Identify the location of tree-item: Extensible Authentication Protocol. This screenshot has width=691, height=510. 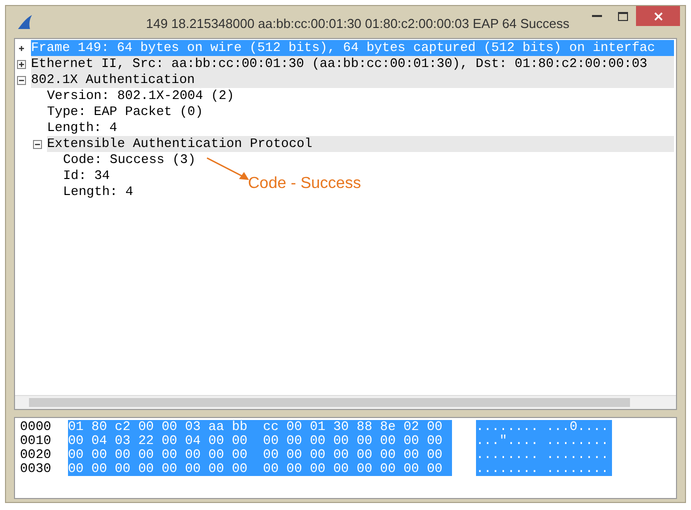
(360, 144).